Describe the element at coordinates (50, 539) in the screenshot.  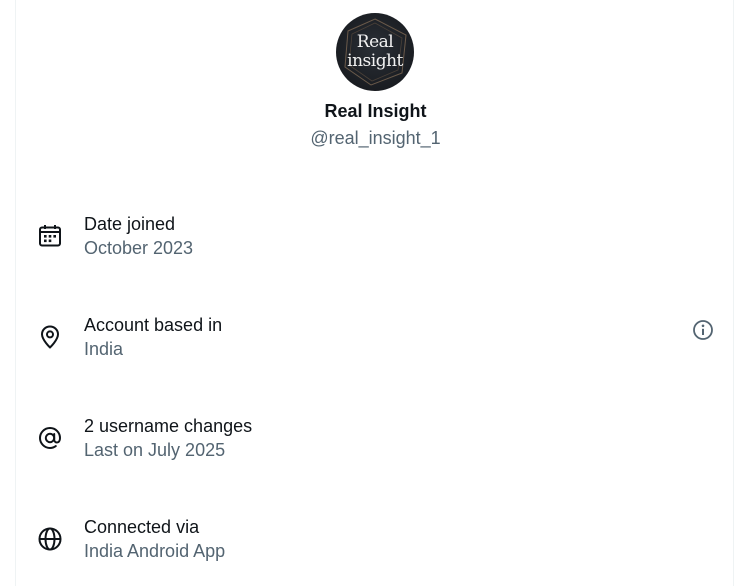
I see `globe-icon` at that location.